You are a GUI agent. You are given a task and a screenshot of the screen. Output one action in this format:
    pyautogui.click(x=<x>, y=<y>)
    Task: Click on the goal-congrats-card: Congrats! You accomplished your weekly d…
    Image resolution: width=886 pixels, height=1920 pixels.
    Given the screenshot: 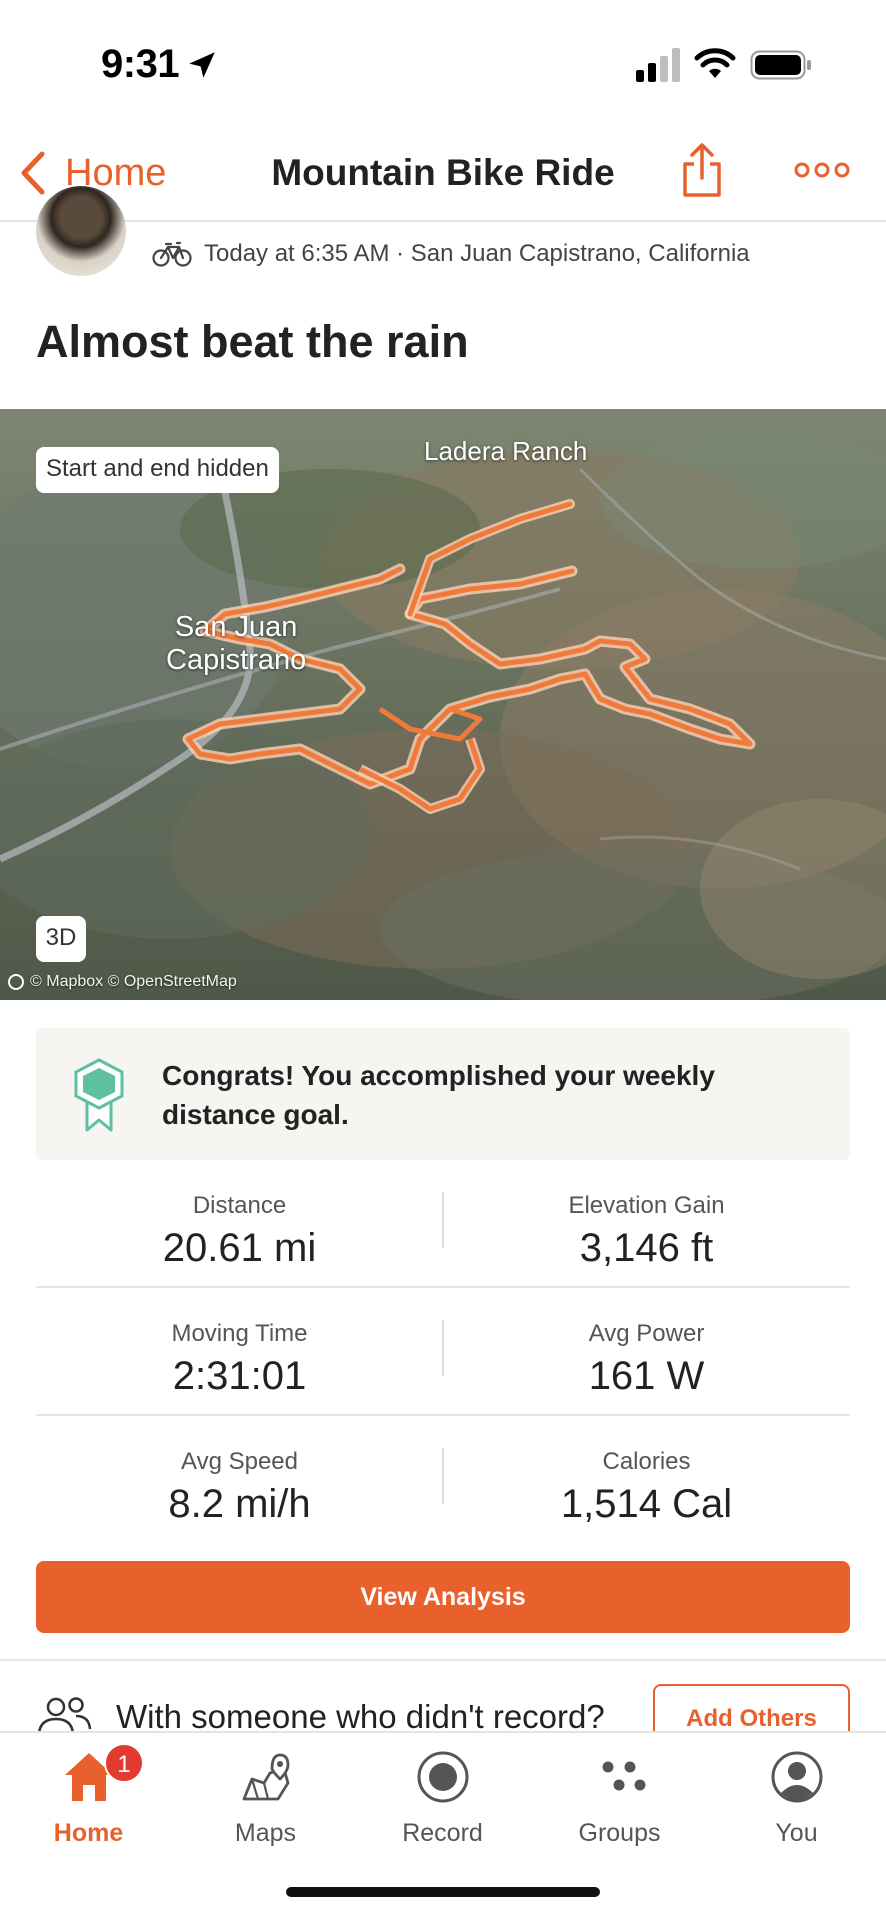 What is the action you would take?
    pyautogui.click(x=443, y=1094)
    